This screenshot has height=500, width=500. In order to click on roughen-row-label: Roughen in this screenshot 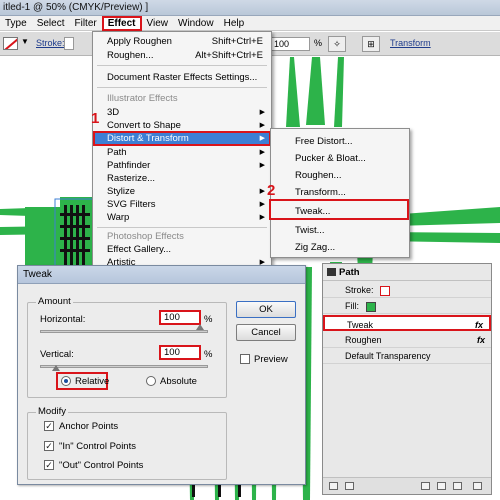, I will do `click(363, 340)`.